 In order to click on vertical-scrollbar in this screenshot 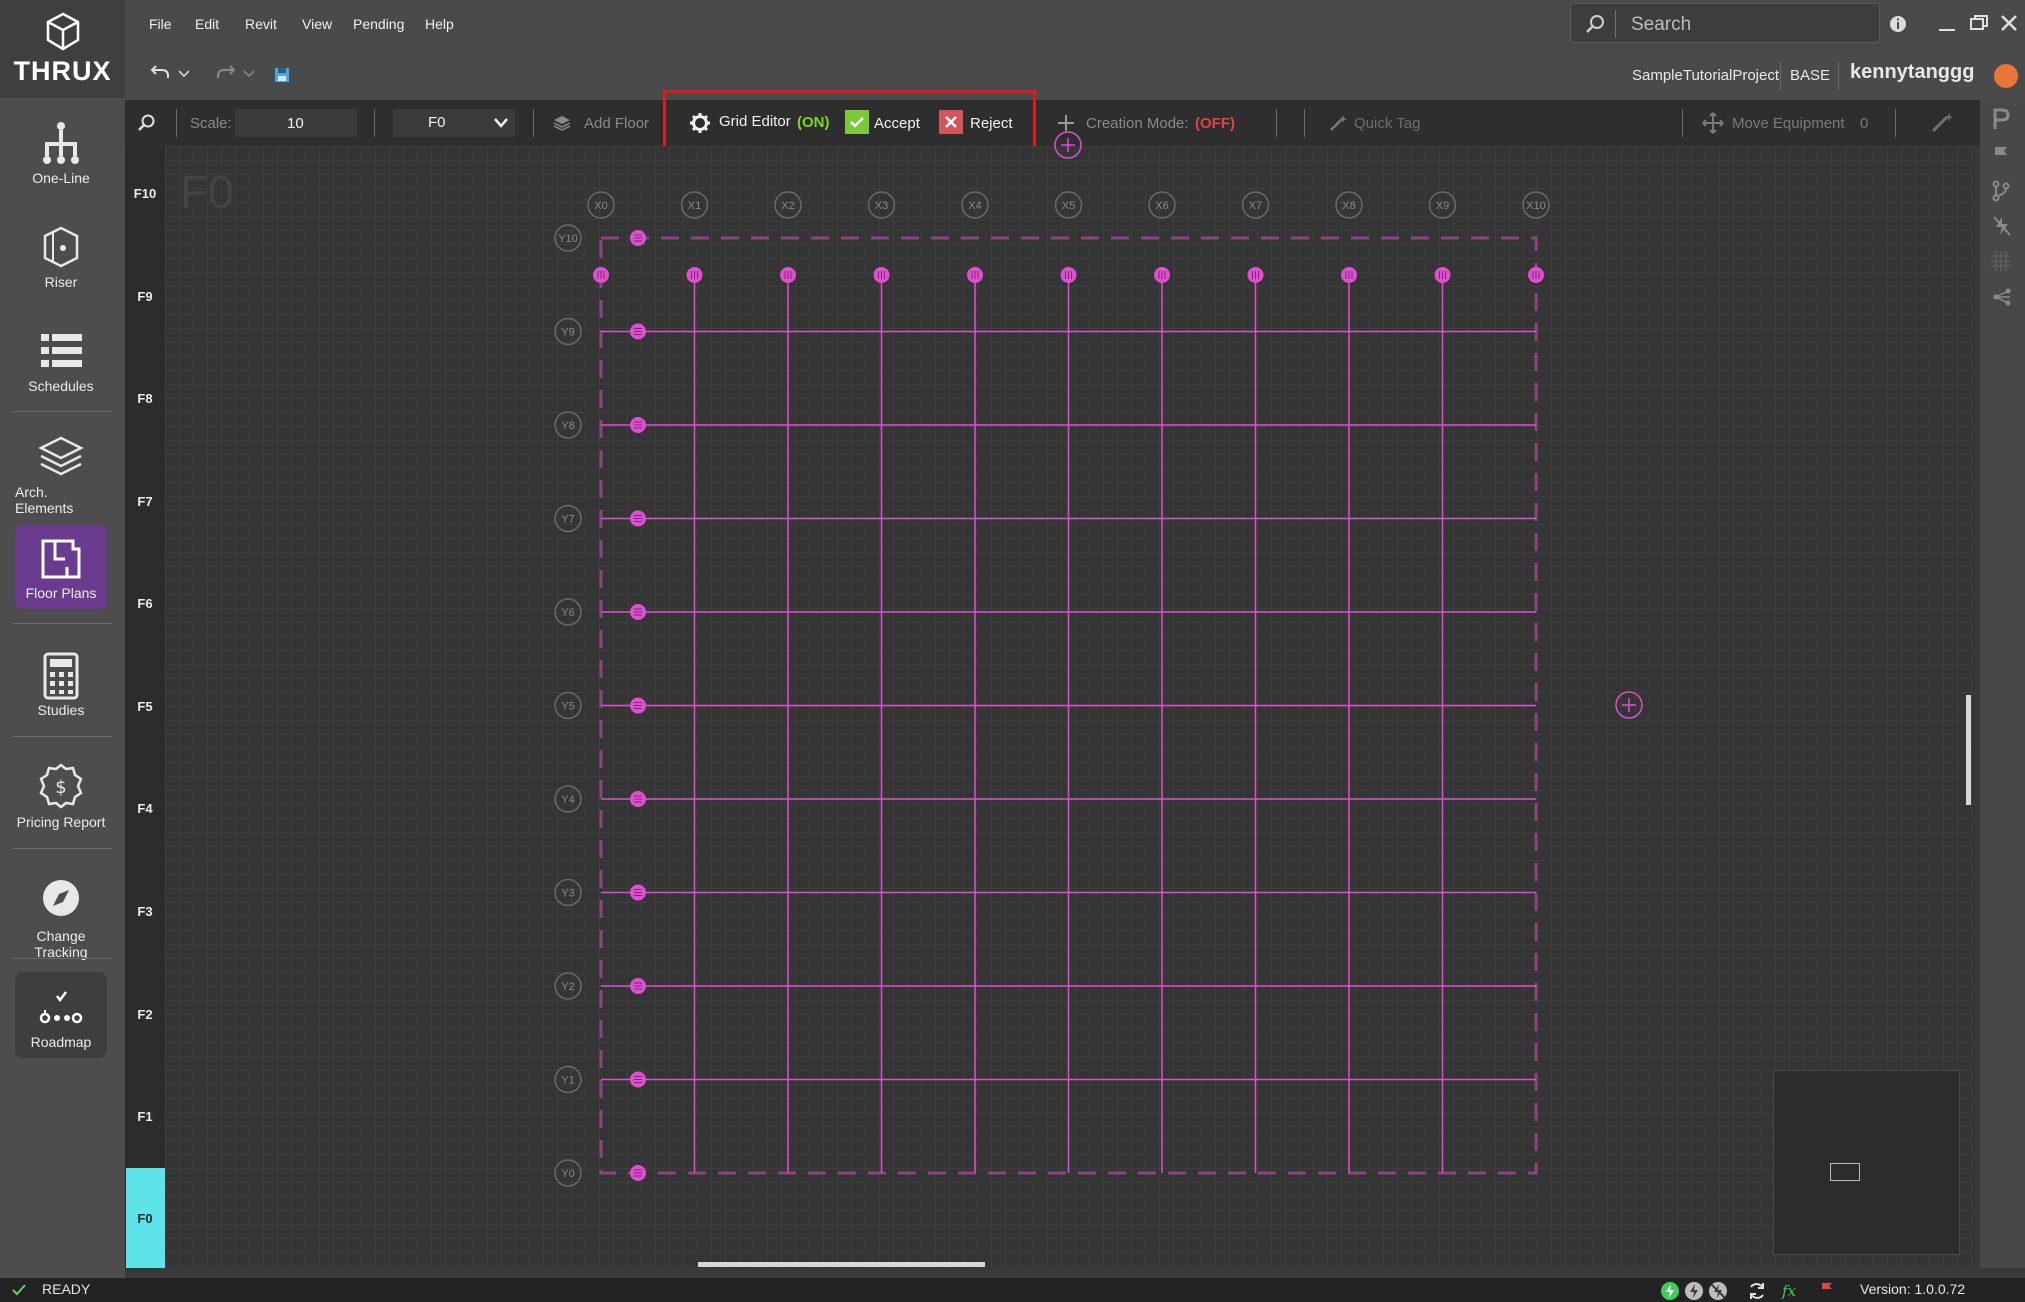, I will do `click(1968, 750)`.